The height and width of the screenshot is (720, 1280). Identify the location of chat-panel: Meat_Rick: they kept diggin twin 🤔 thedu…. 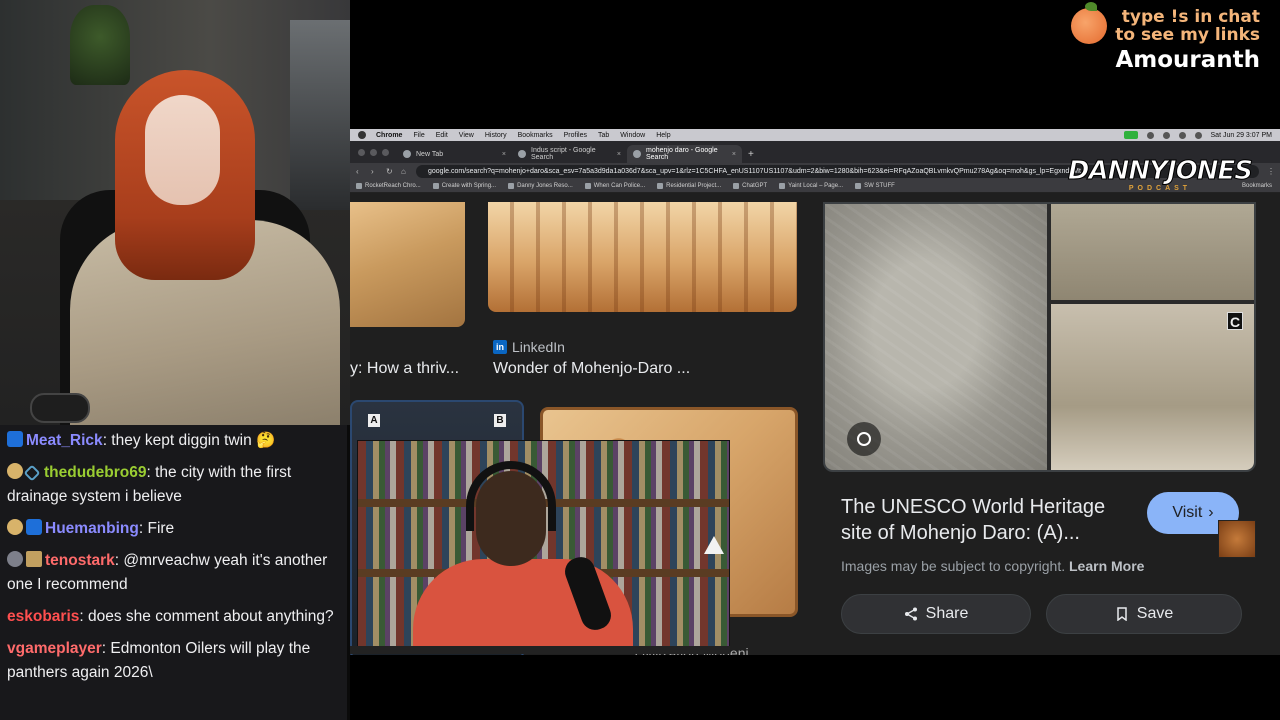
(173, 572).